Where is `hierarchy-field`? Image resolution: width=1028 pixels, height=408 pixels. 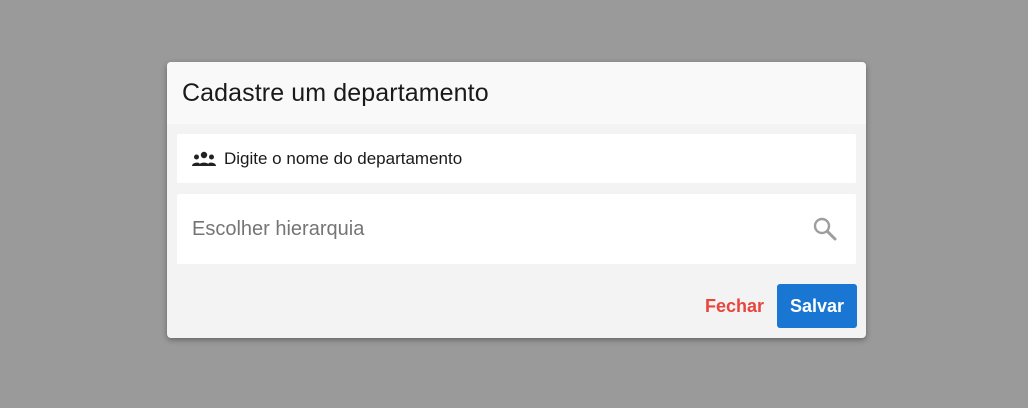
hierarchy-field is located at coordinates (516, 229).